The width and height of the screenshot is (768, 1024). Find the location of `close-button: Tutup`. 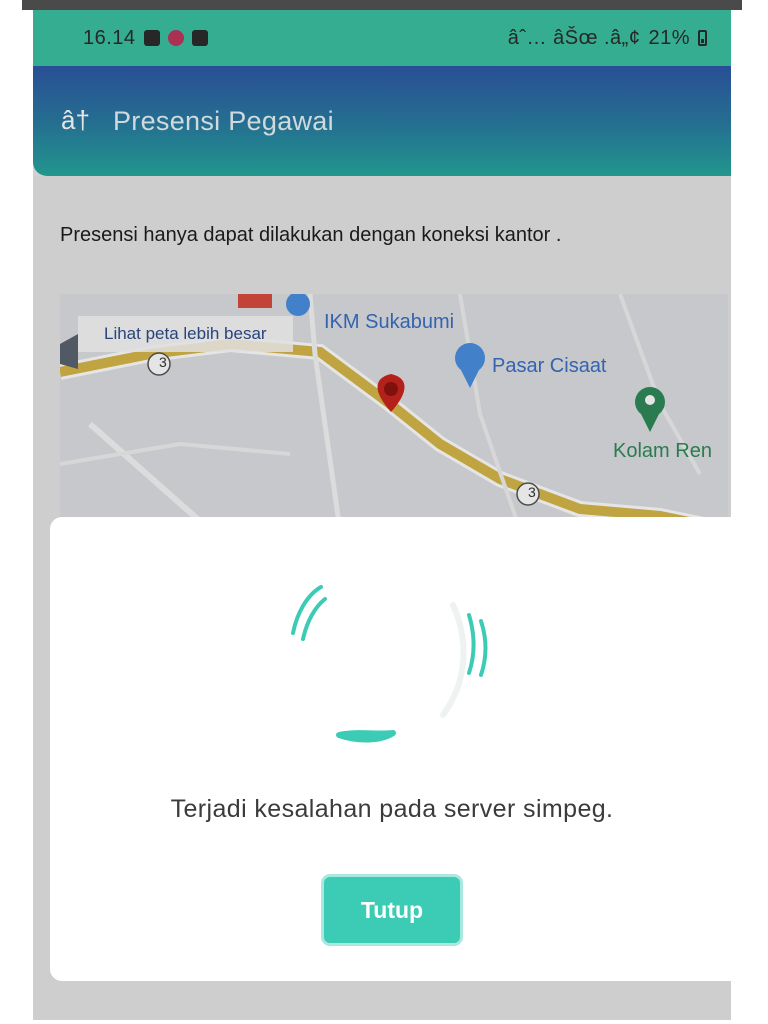

close-button: Tutup is located at coordinates (392, 910).